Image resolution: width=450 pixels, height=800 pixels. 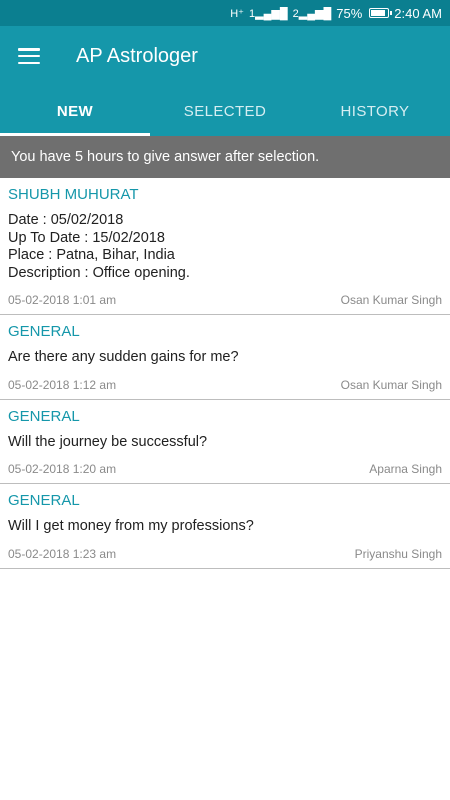 What do you see at coordinates (295, 13) in the screenshot?
I see `sim2-label: 2` at bounding box center [295, 13].